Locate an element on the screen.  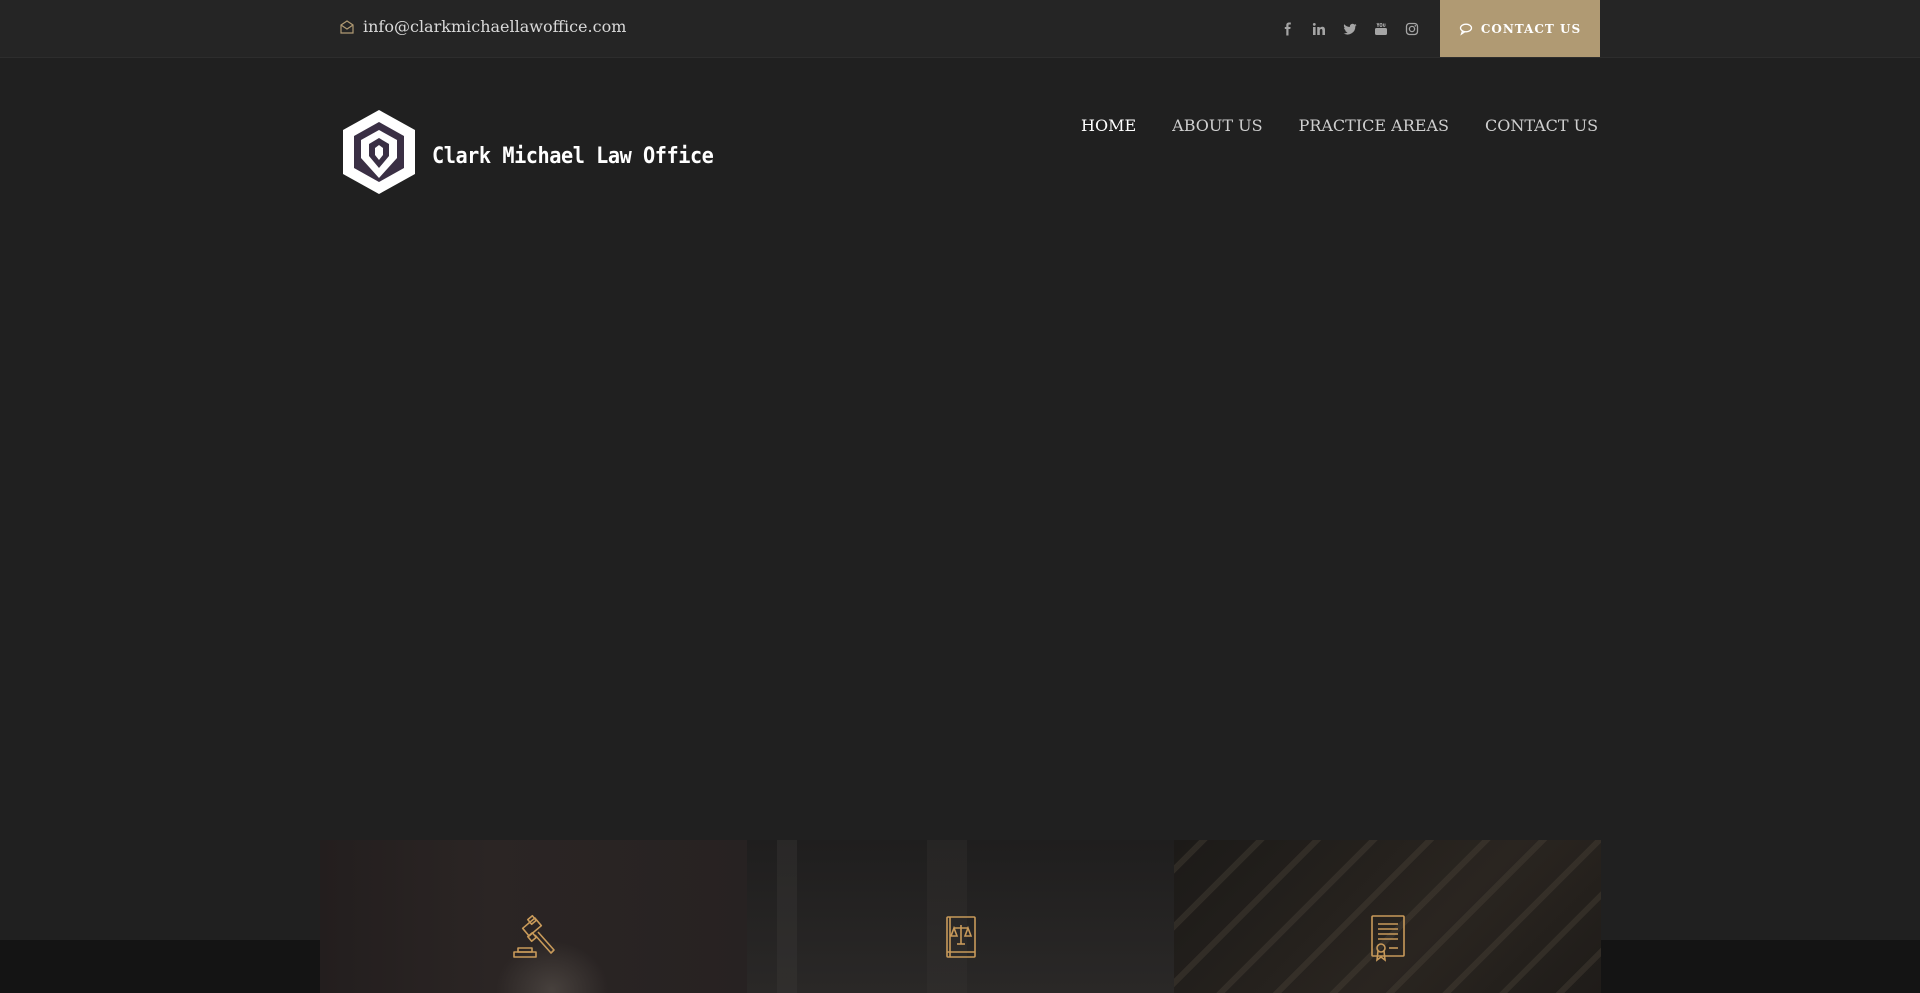
facebook-icon is located at coordinates (1287, 29).